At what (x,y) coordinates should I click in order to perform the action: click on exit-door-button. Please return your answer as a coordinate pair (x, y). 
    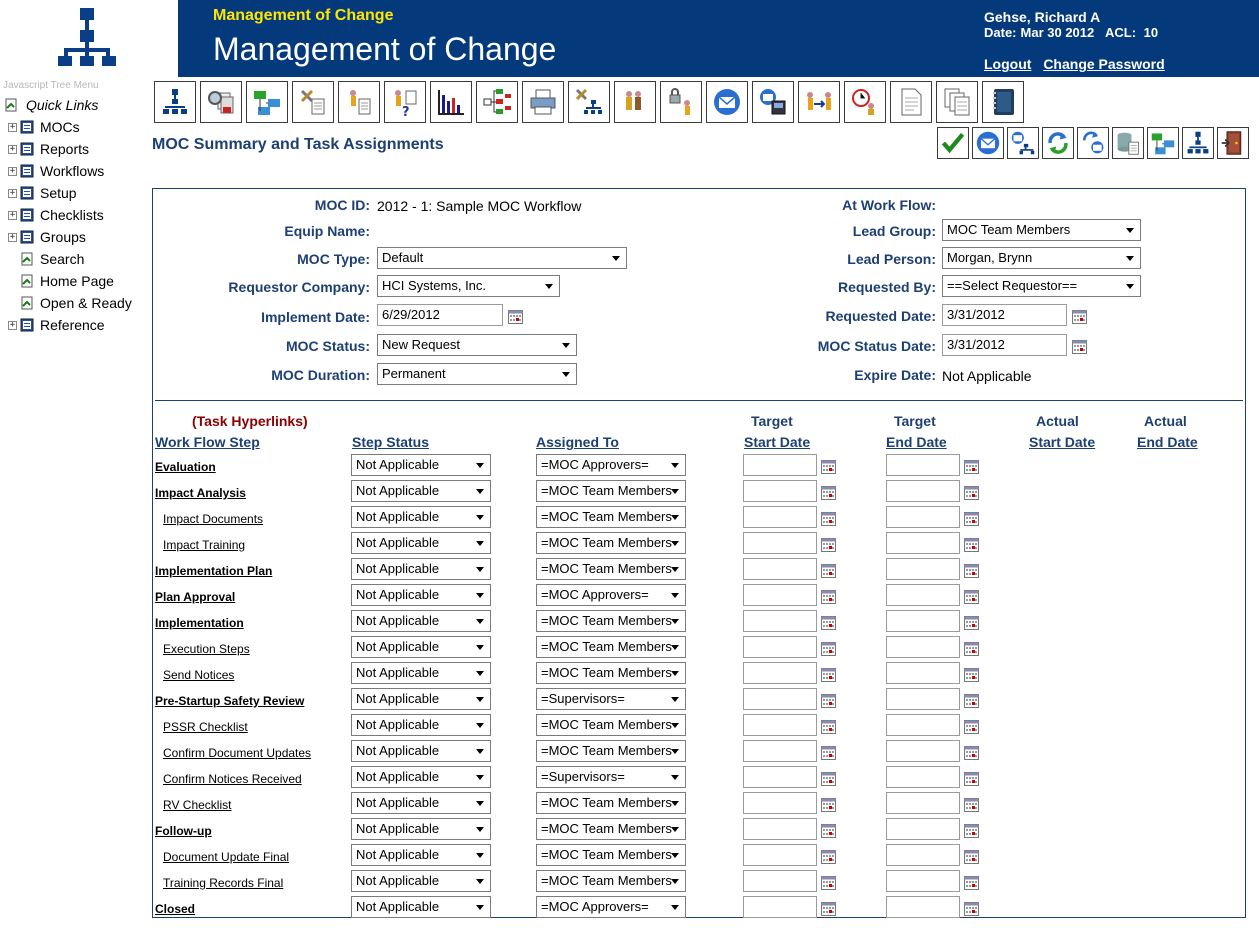
    Looking at the image, I should click on (1233, 143).